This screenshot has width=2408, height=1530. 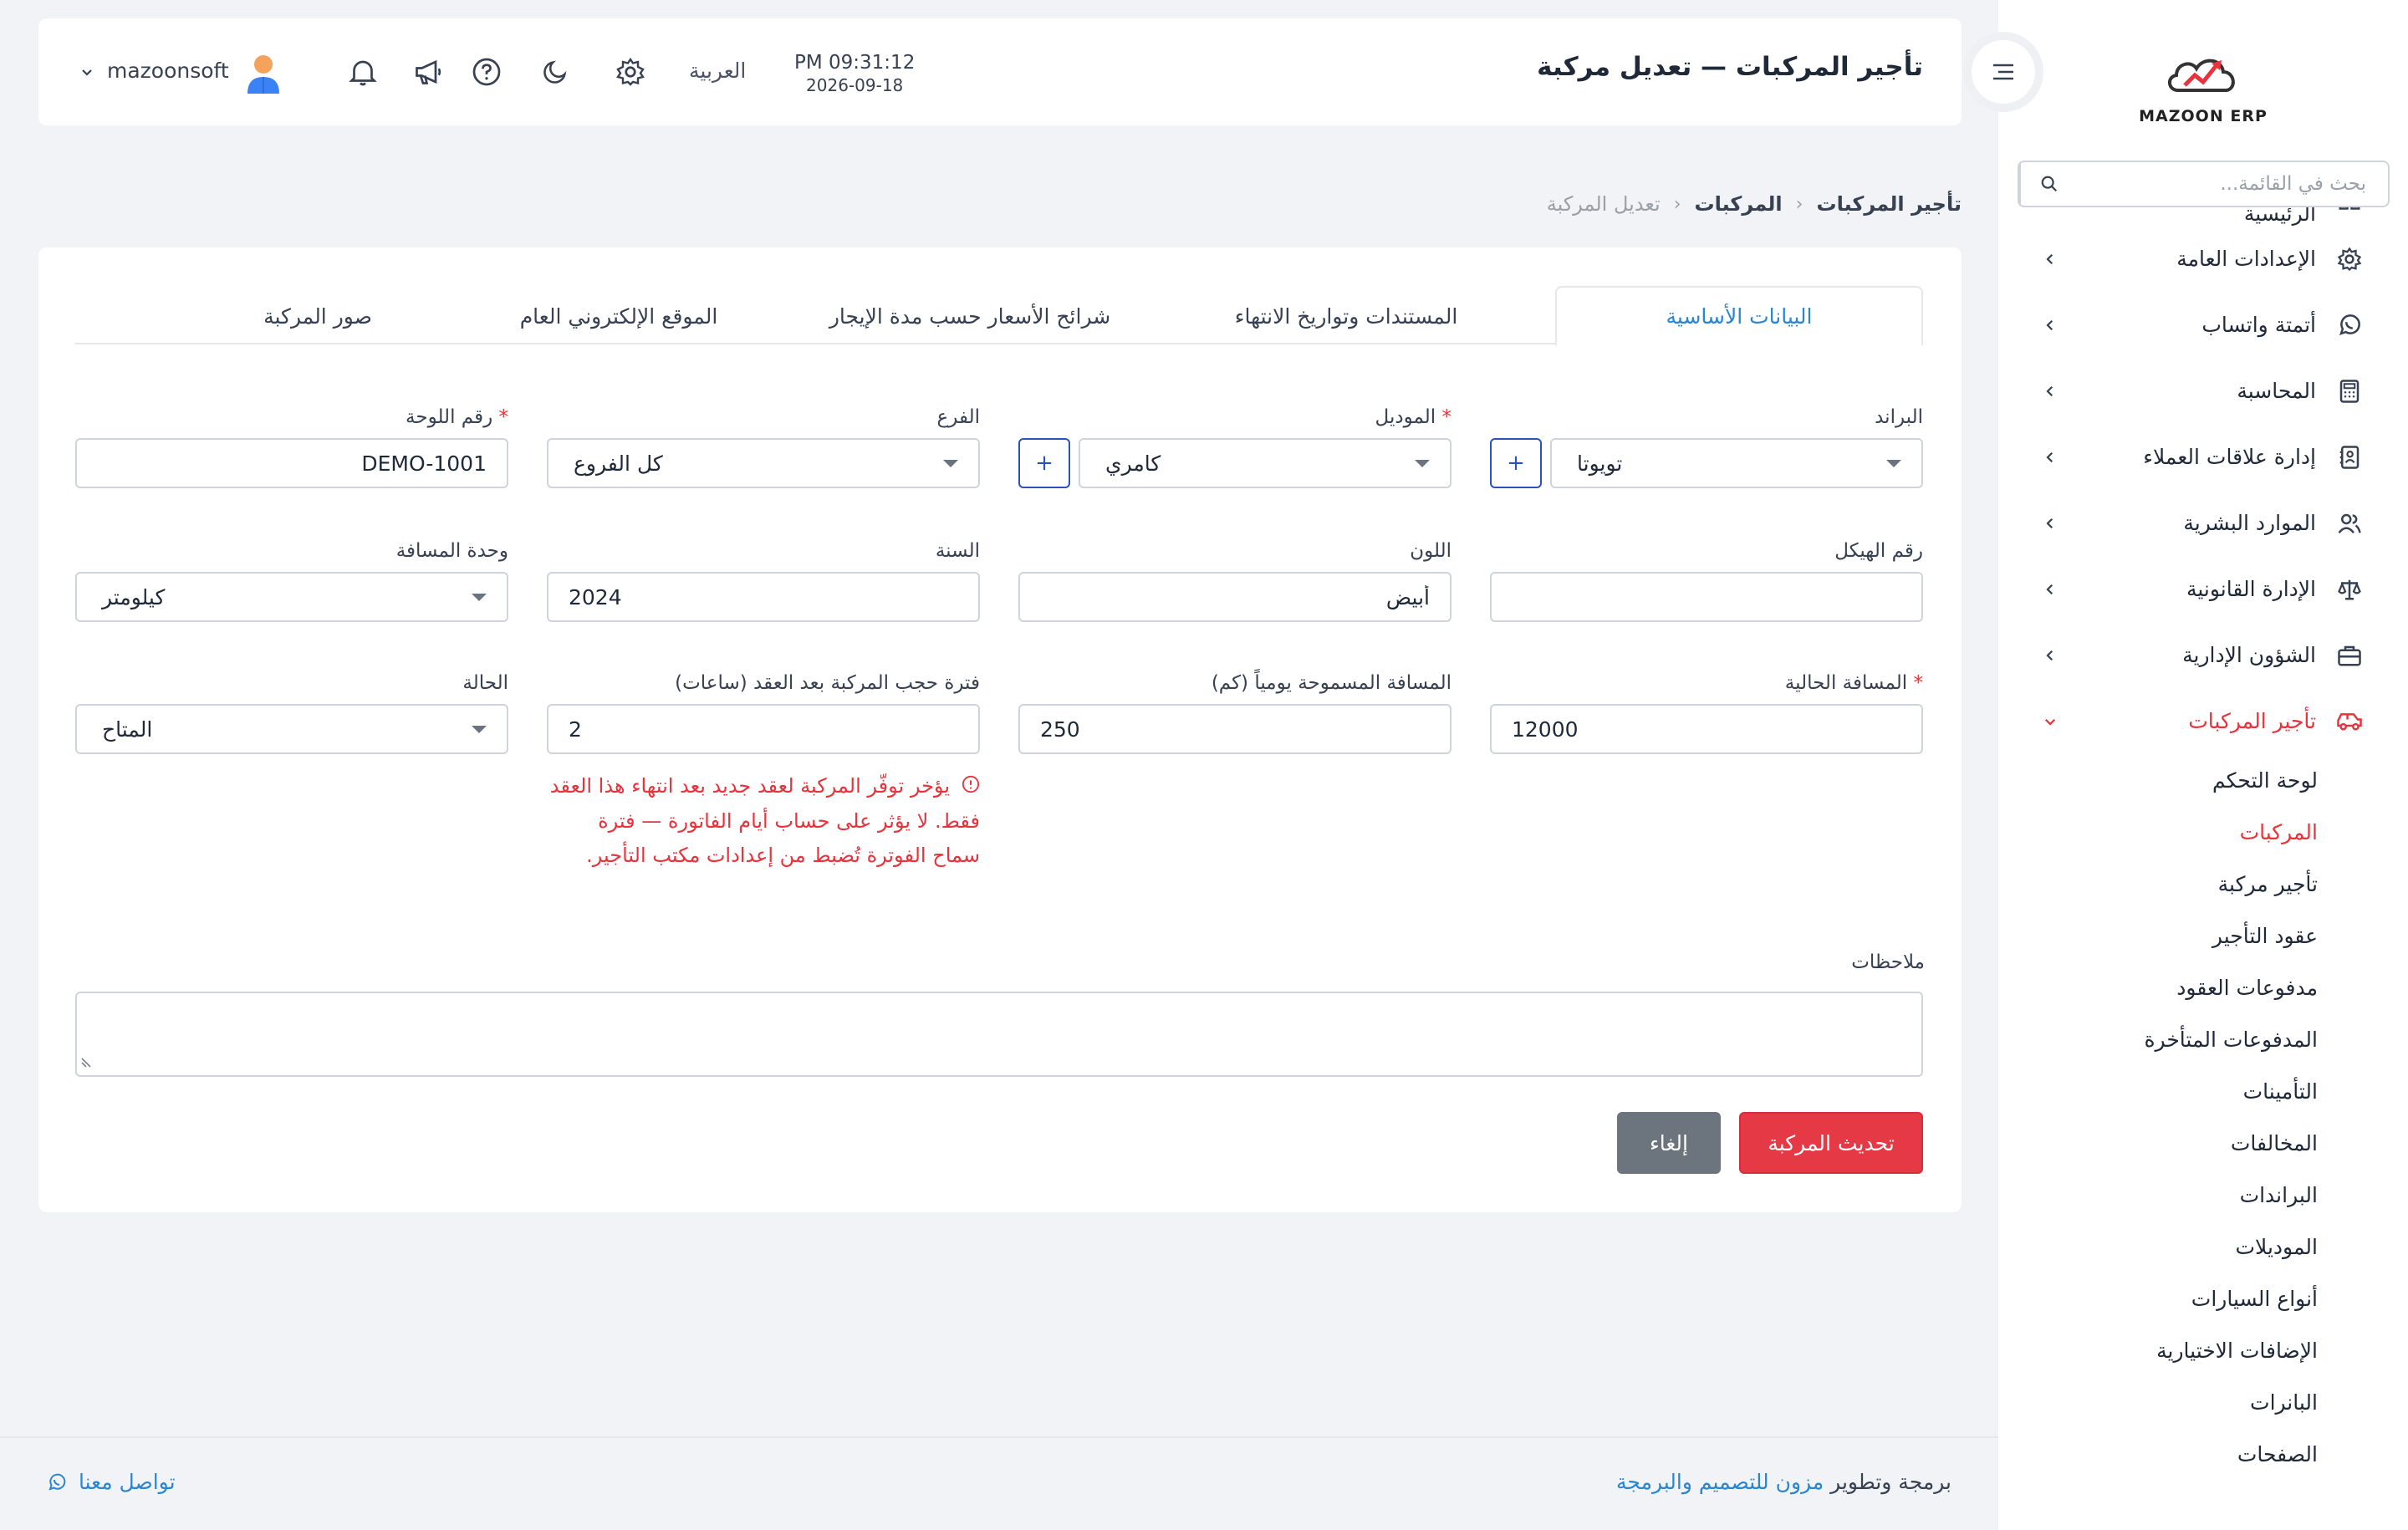 I want to click on color-field: اللون, so click(x=1235, y=582).